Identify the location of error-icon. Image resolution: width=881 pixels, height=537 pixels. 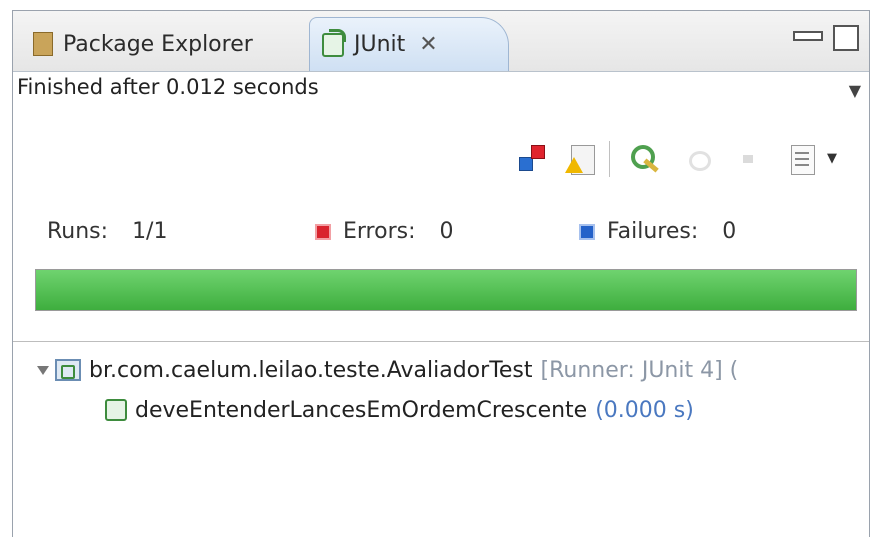
(323, 231).